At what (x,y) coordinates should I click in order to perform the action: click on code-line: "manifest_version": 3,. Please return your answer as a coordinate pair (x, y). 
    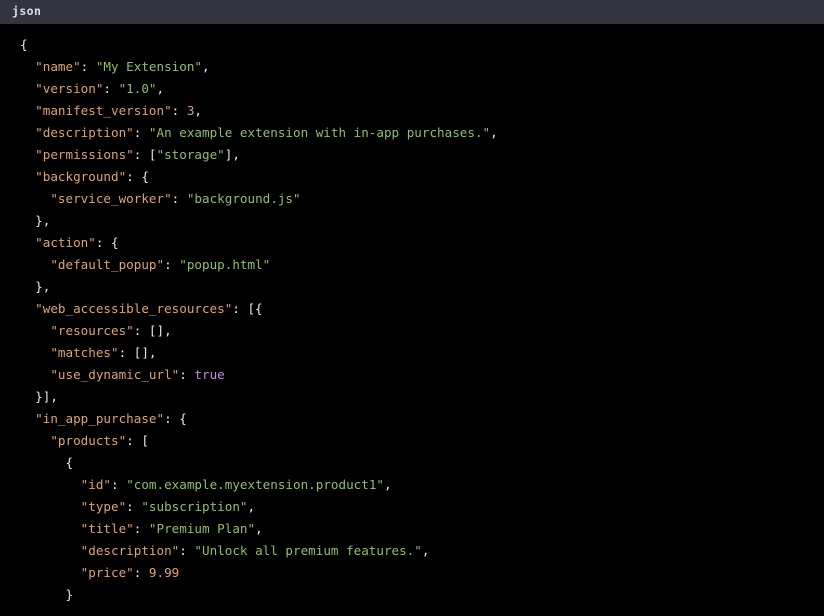
    Looking at the image, I should click on (422, 111).